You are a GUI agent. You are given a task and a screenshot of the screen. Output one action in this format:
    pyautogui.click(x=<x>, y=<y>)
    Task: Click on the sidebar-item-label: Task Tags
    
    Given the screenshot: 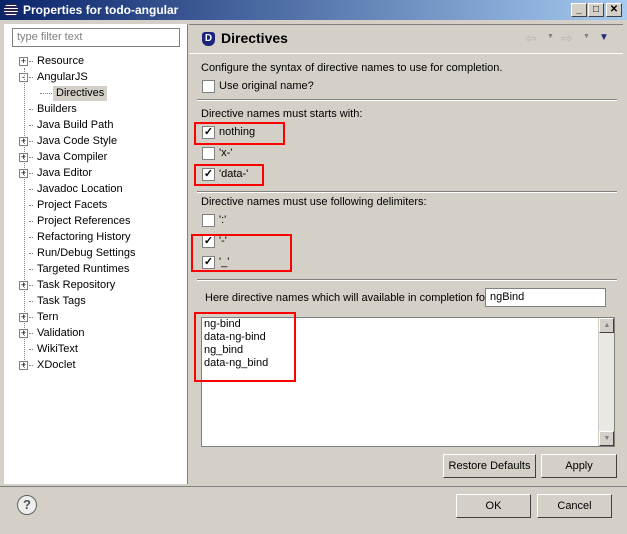 What is the action you would take?
    pyautogui.click(x=61, y=301)
    